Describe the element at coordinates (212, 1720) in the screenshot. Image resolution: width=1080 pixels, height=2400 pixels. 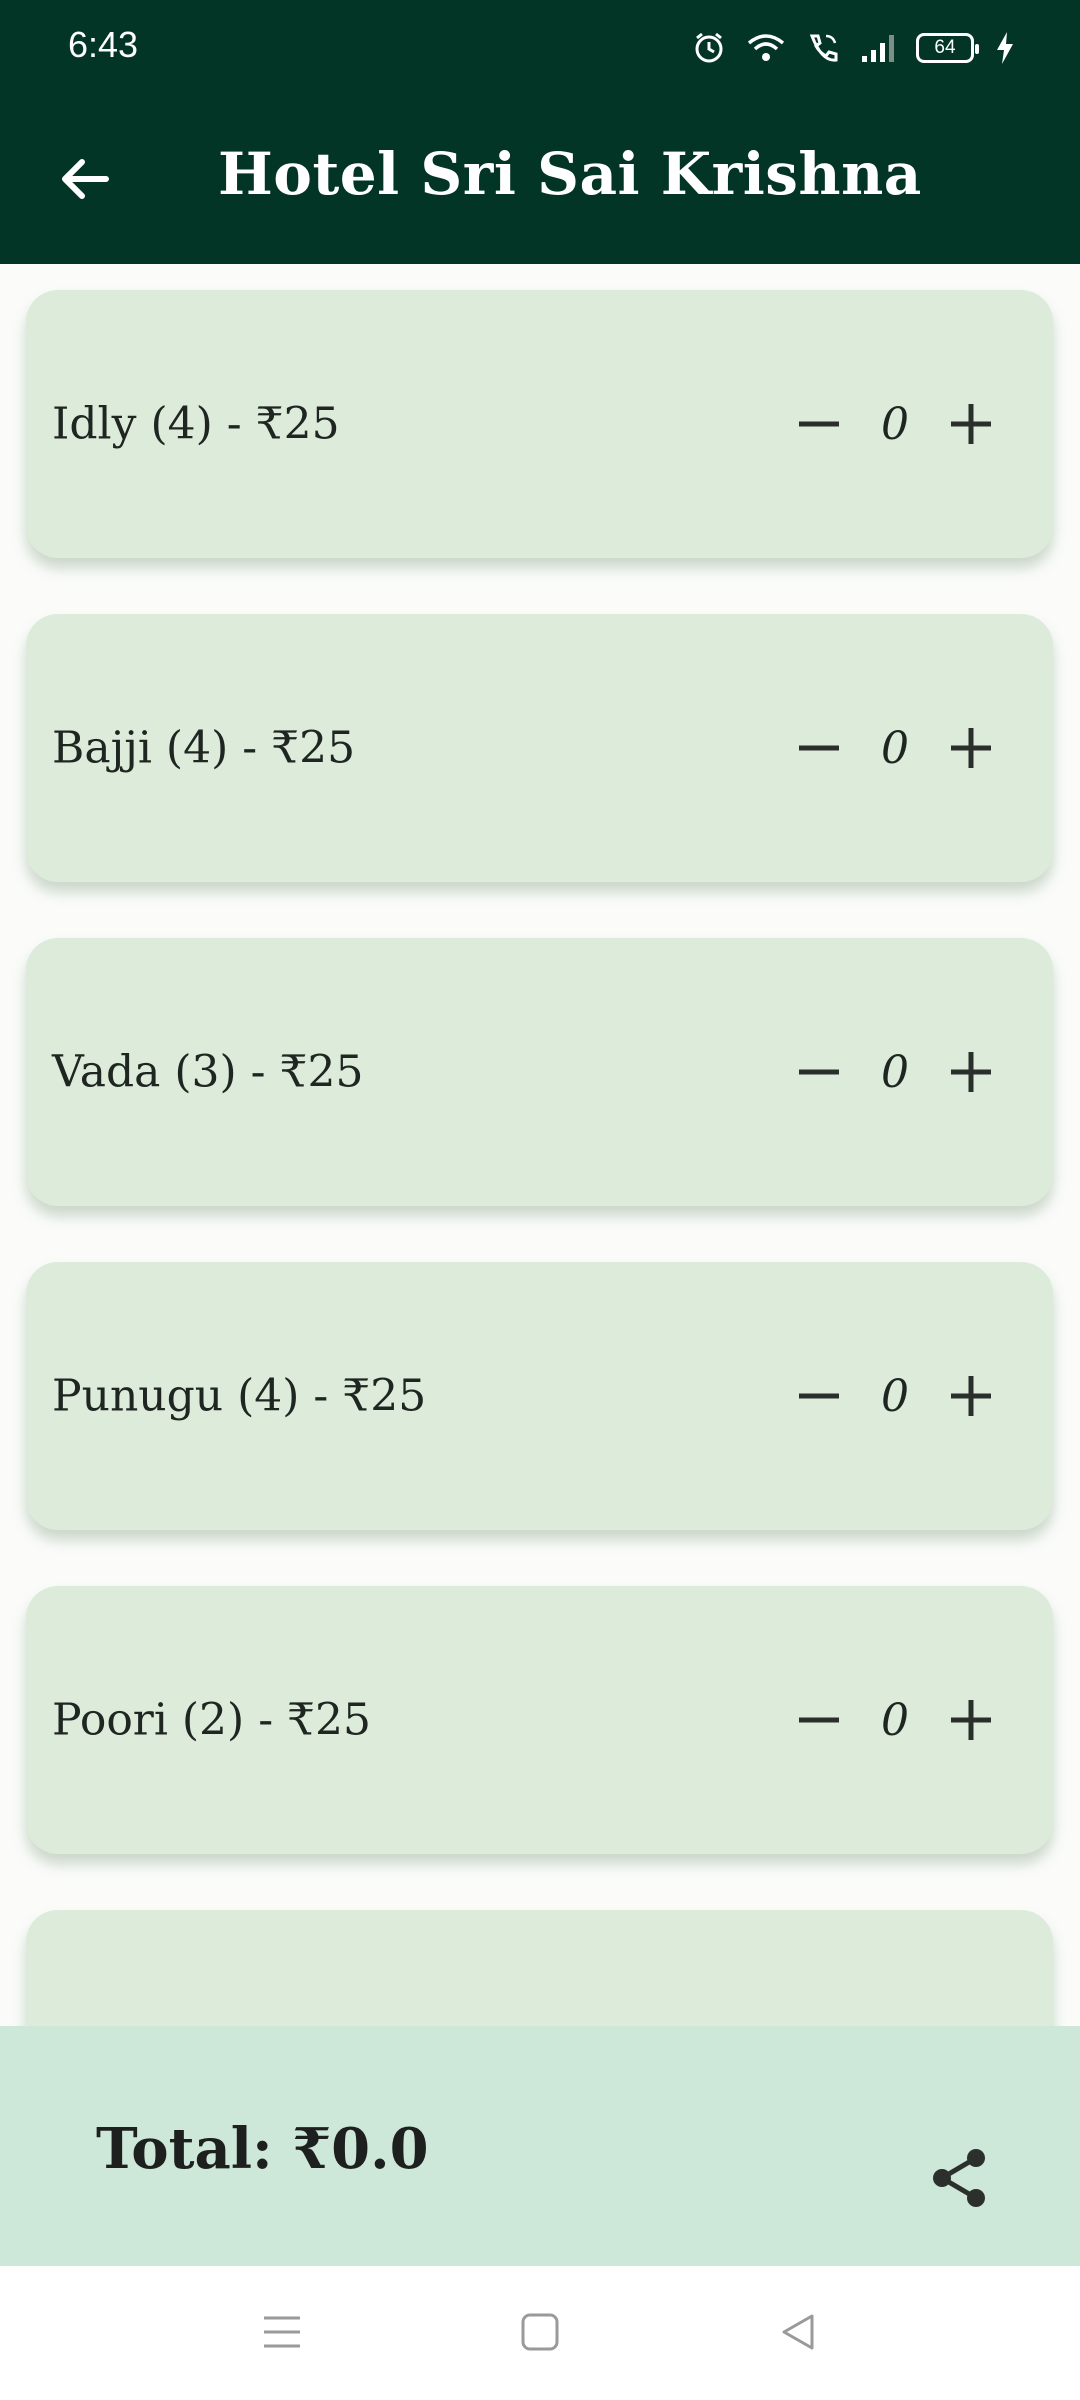
I see `menu-item-label: Poori (2) - ₹25` at that location.